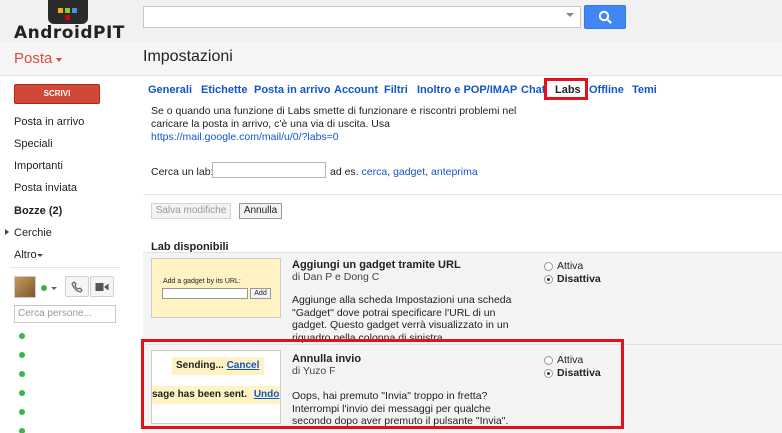  What do you see at coordinates (202, 281) in the screenshot?
I see `preview-gadget-label: Add a gadget by its URL:` at bounding box center [202, 281].